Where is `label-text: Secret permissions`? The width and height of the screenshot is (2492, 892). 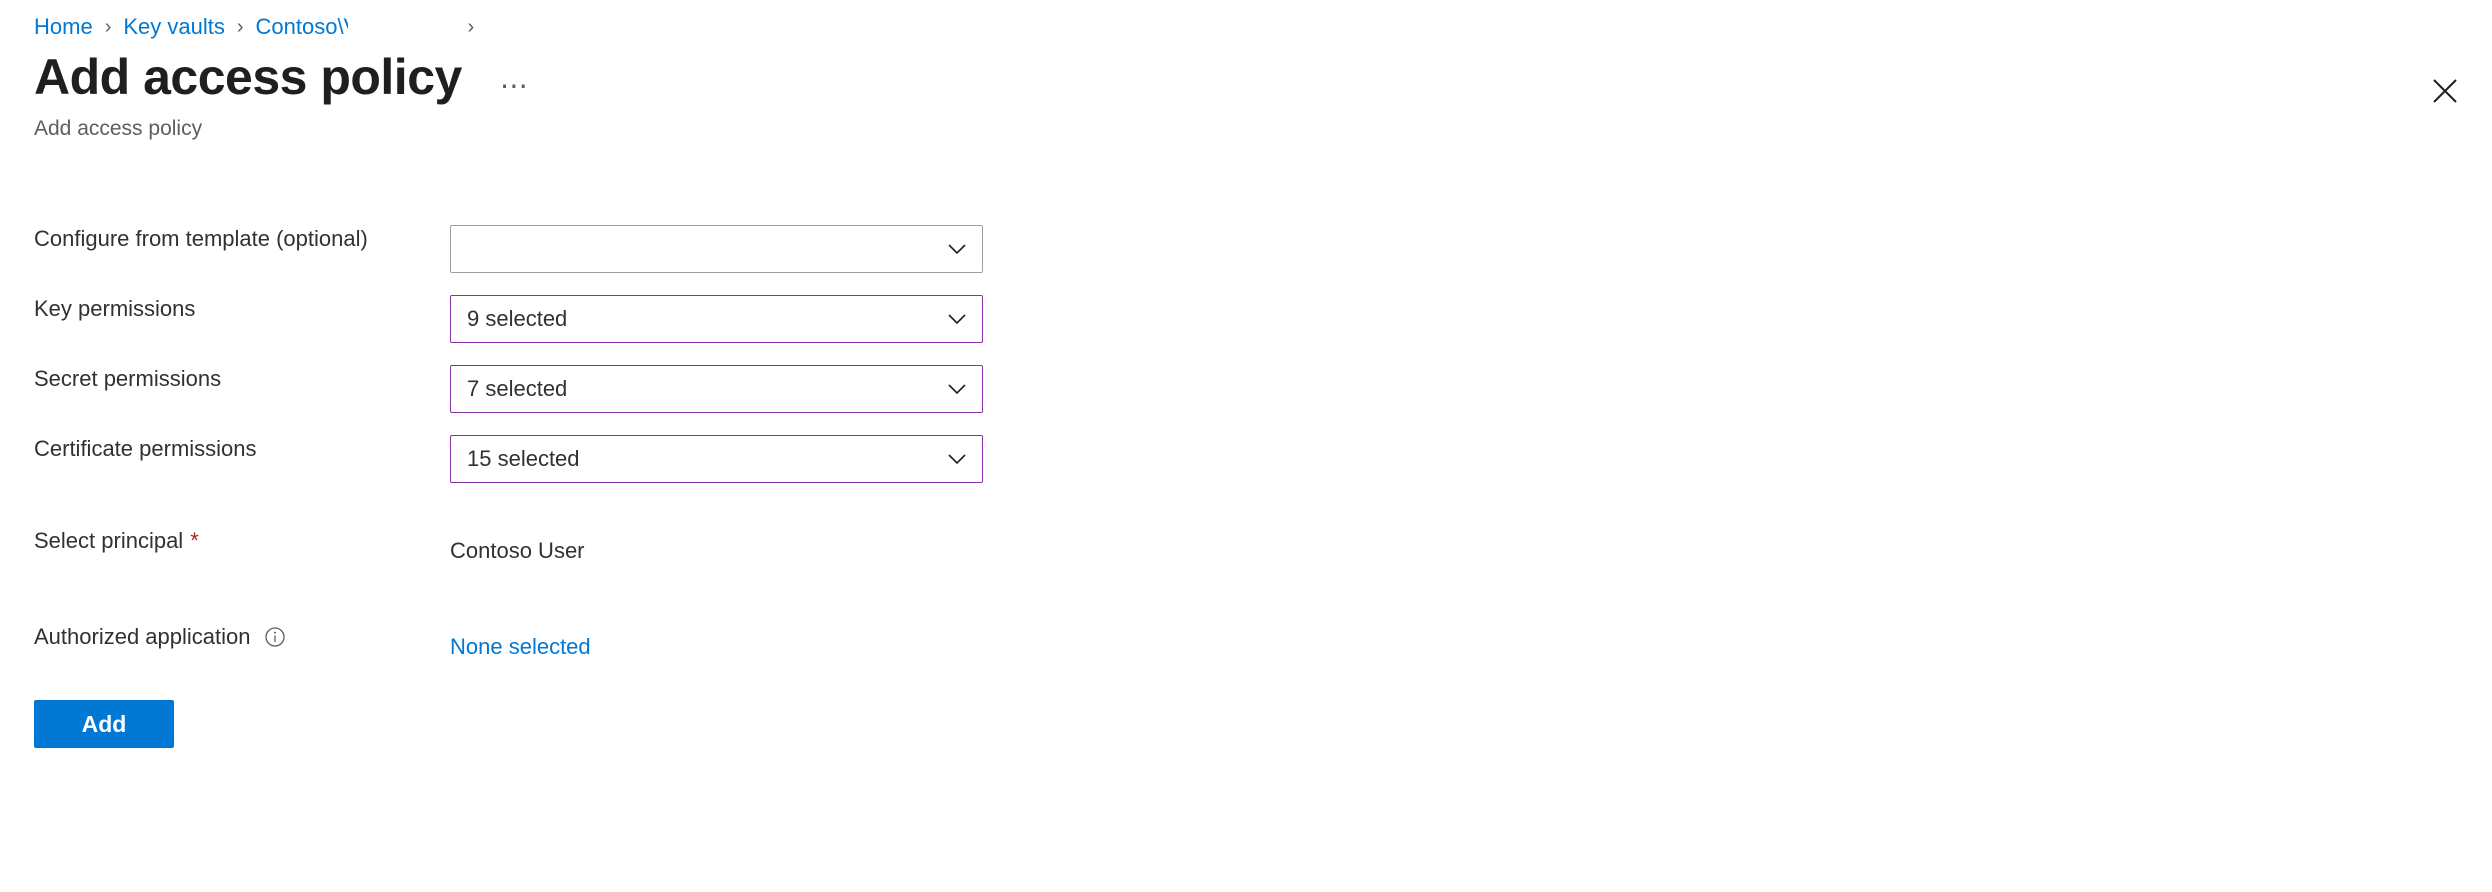 label-text: Secret permissions is located at coordinates (128, 378).